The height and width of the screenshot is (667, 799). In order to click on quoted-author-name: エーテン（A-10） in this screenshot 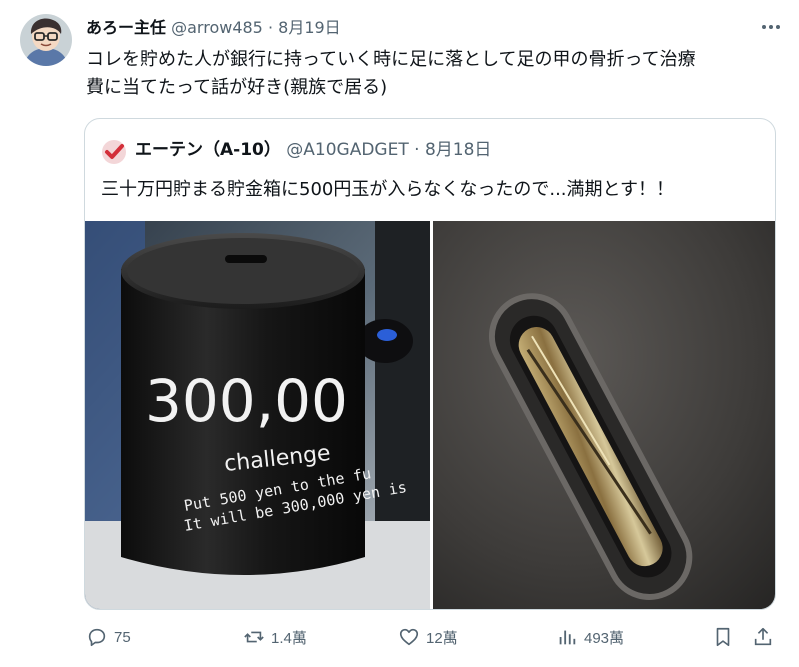, I will do `click(208, 150)`.